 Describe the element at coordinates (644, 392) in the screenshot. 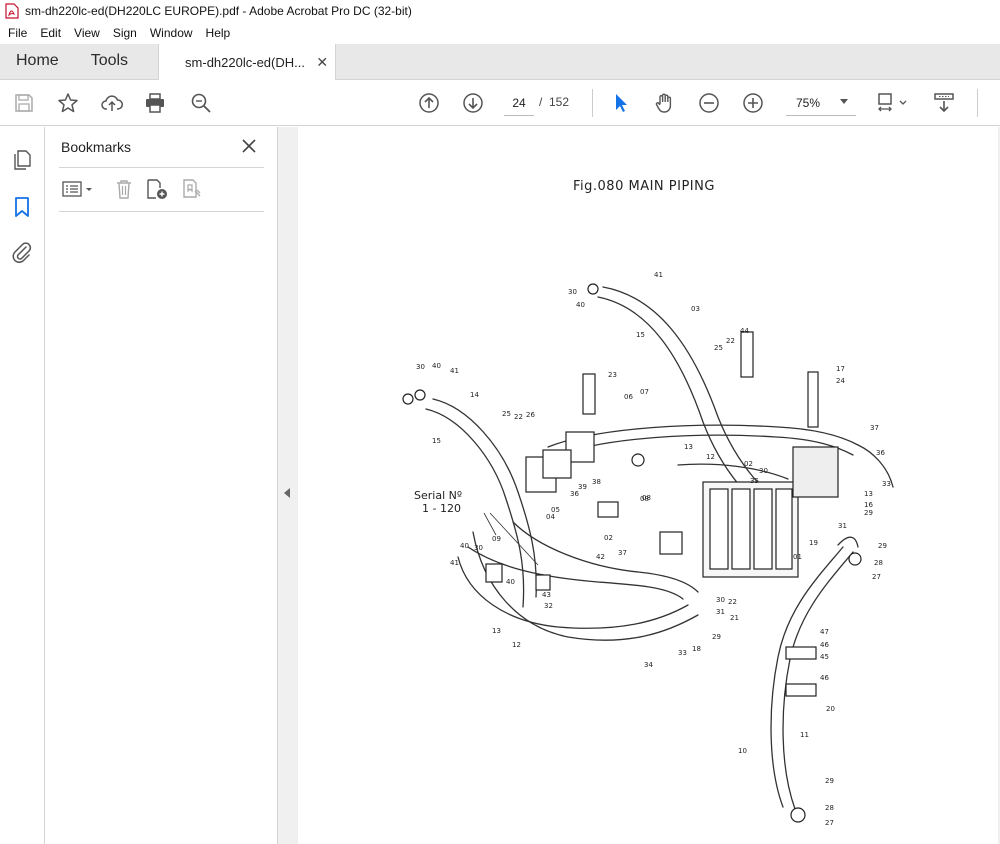

I see `part-label: 07` at that location.